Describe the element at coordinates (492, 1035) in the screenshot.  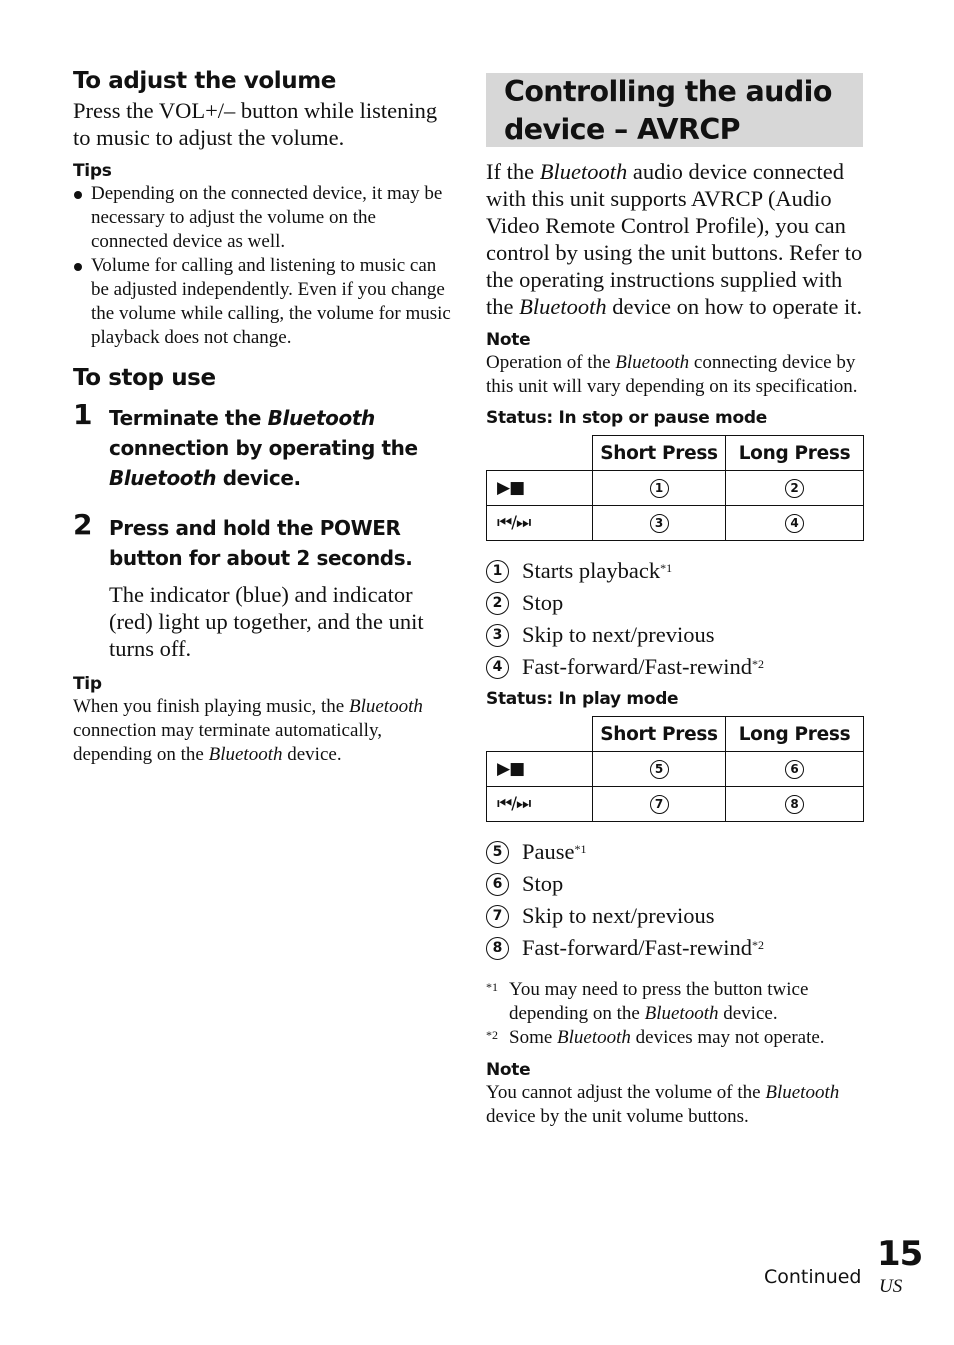
I see `footnote-mark: *2` at that location.